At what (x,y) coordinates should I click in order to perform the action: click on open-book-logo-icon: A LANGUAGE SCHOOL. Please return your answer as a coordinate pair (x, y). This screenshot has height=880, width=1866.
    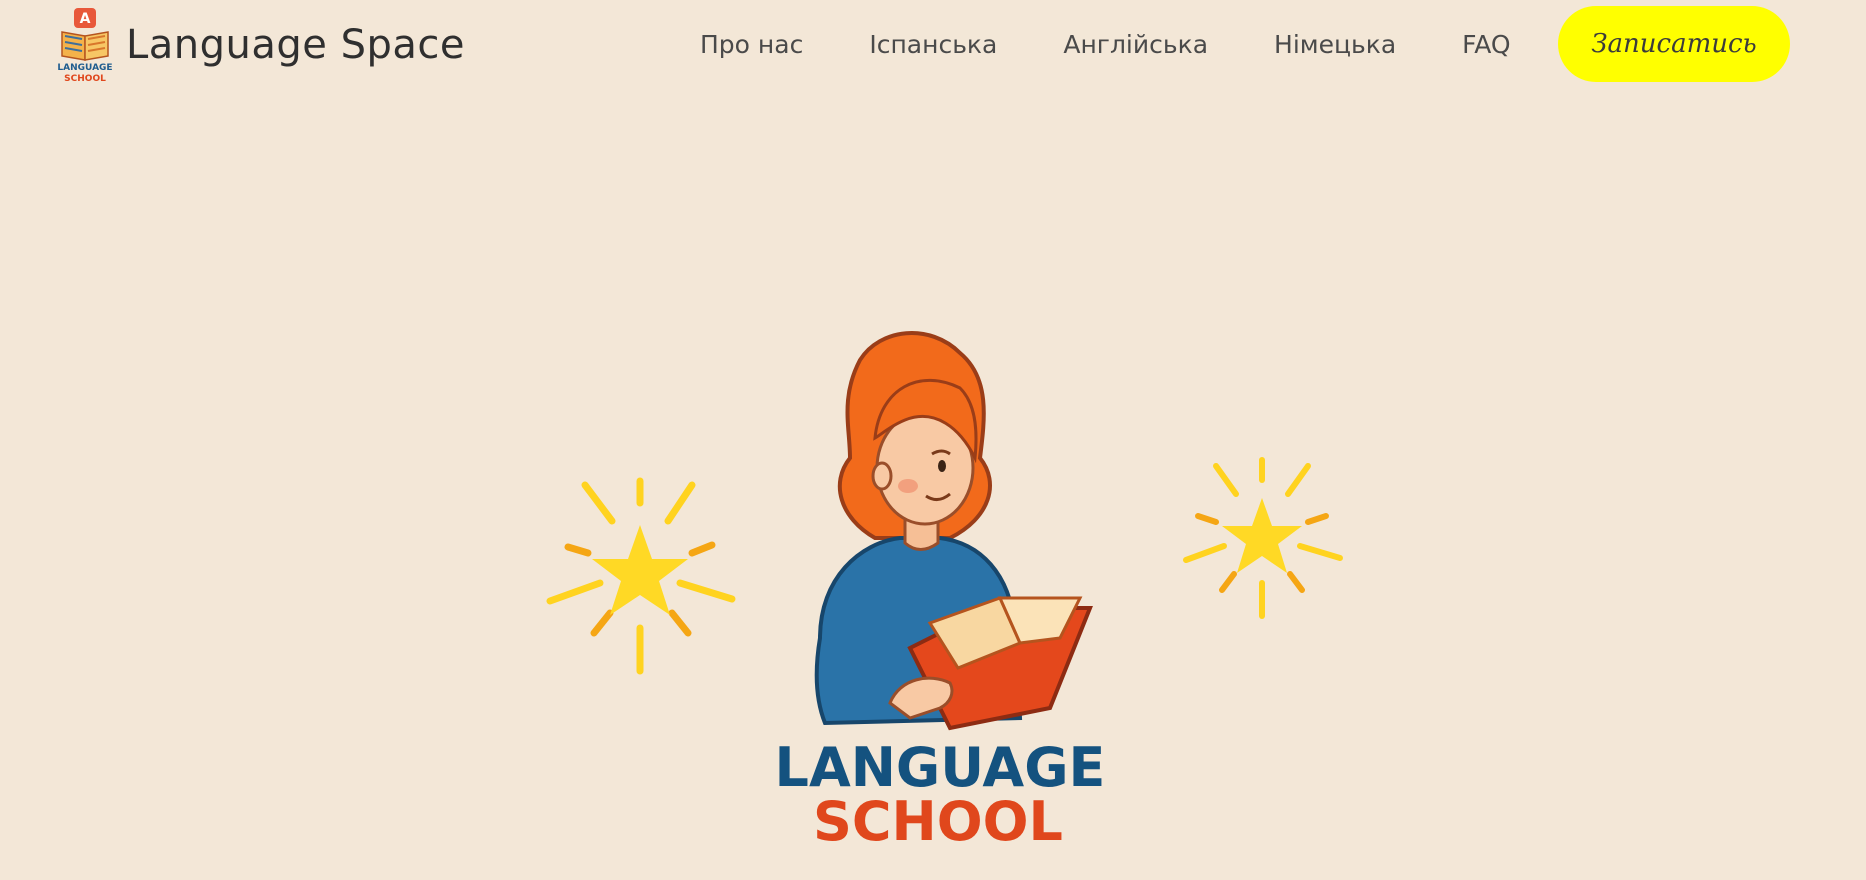
    Looking at the image, I should click on (85, 46).